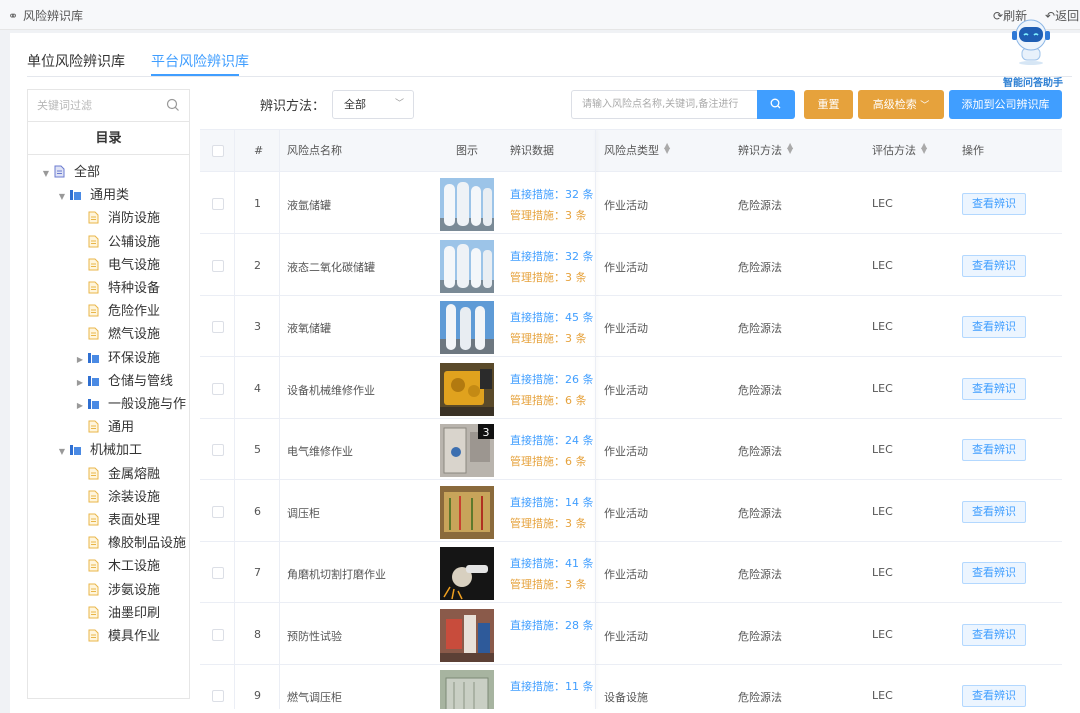 This screenshot has width=1080, height=713. What do you see at coordinates (117, 359) in the screenshot?
I see `tree-node: ▶ 环保设施` at bounding box center [117, 359].